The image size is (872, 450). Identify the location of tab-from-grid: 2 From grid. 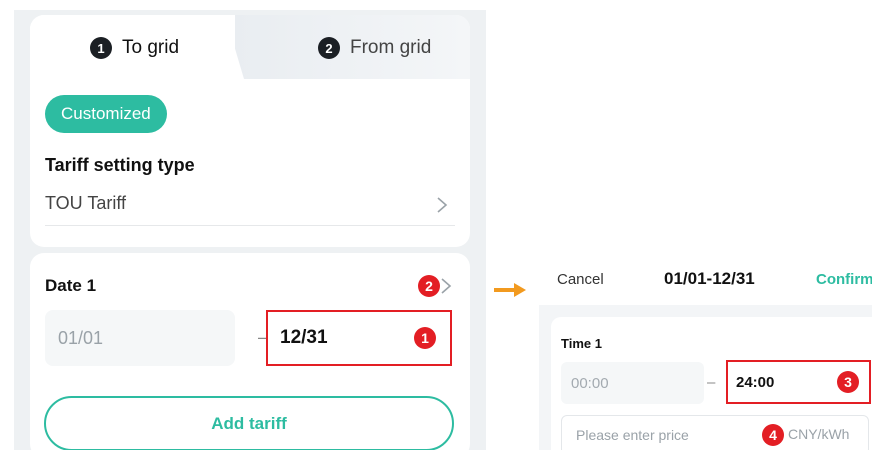
(374, 48).